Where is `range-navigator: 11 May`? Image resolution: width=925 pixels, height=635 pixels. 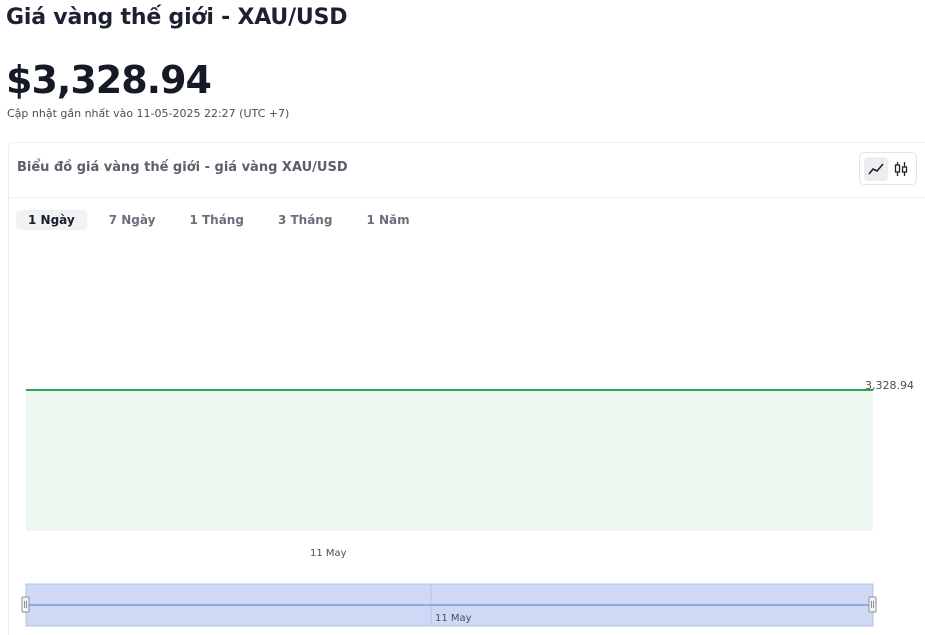
range-navigator: 11 May is located at coordinates (449, 605).